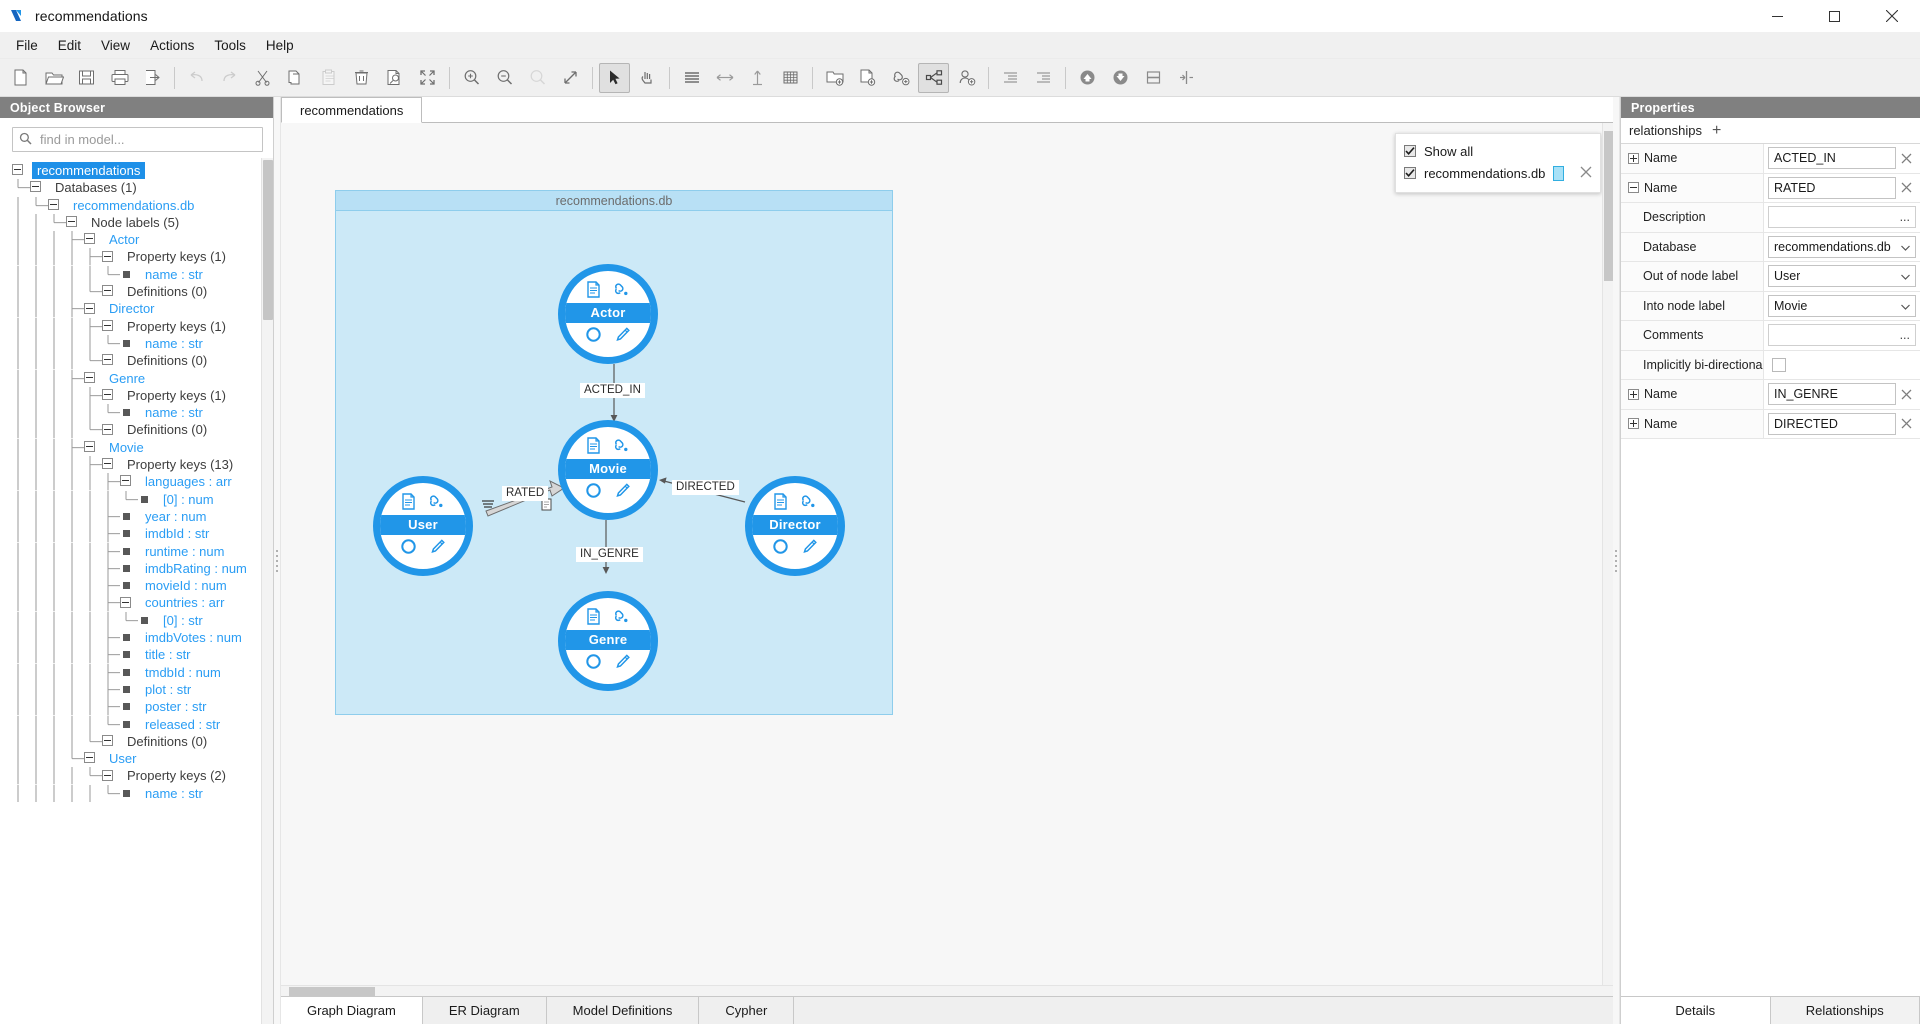  I want to click on close-button, so click(1891, 16).